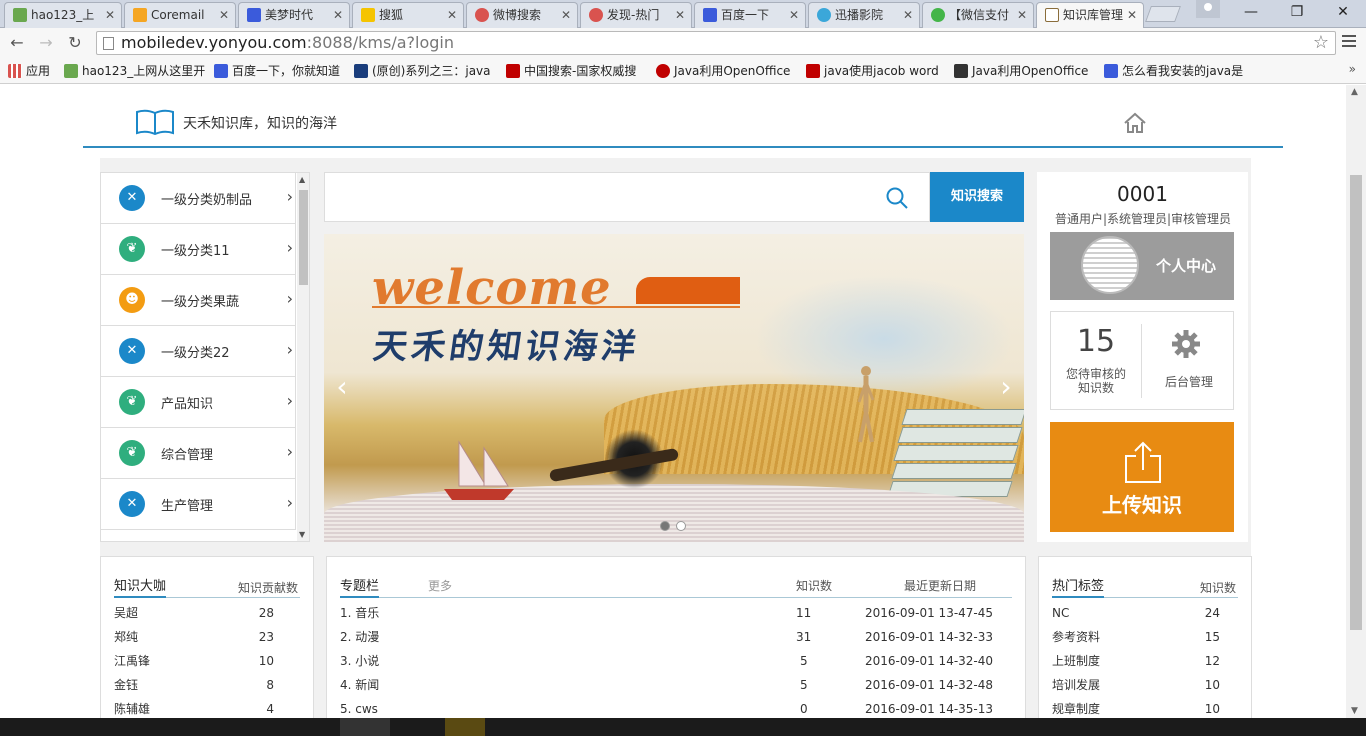  I want to click on carousel-prev-icon: ‹, so click(342, 387).